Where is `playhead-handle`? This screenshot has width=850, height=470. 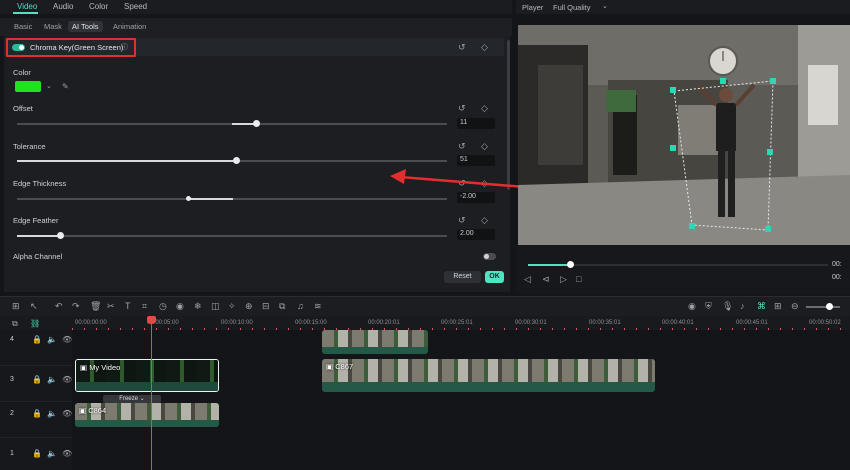
playhead-handle is located at coordinates (151, 320).